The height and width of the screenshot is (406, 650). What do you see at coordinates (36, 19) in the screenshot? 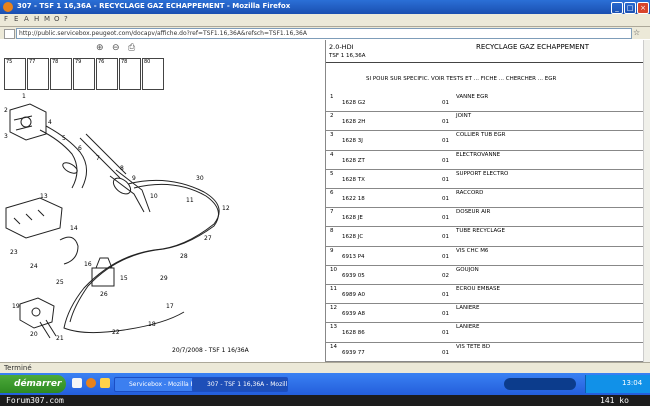
I see `menu-history: H` at bounding box center [36, 19].